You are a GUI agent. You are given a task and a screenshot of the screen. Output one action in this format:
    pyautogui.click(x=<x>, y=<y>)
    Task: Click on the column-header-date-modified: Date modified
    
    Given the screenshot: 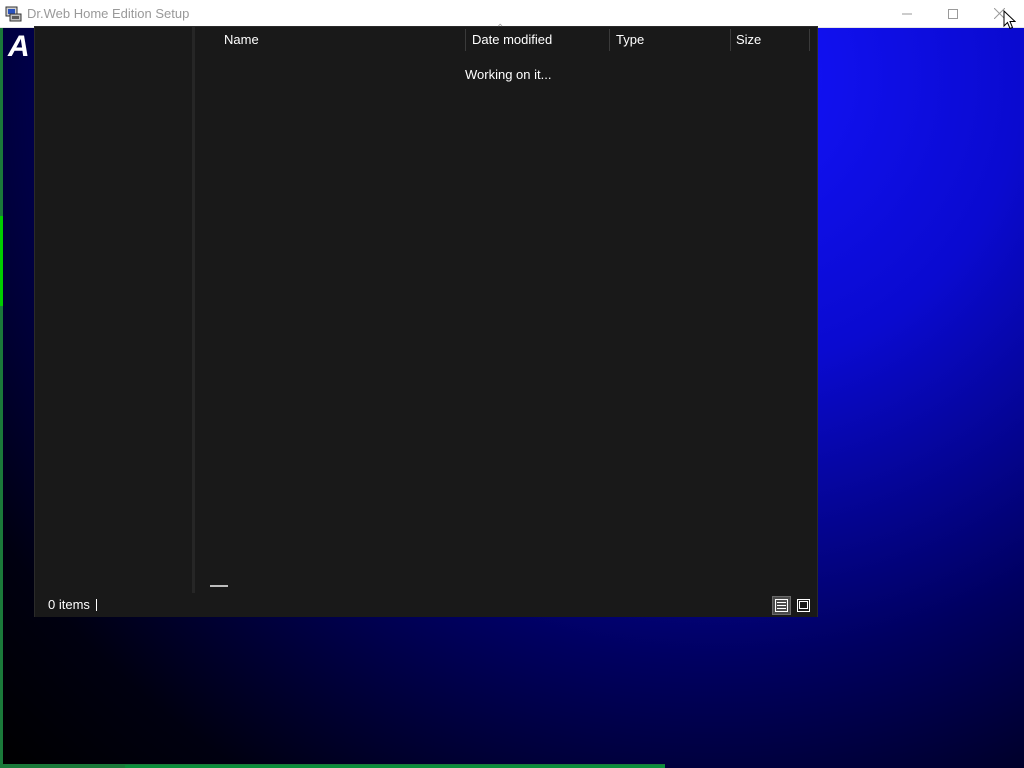 What is the action you would take?
    pyautogui.click(x=539, y=40)
    